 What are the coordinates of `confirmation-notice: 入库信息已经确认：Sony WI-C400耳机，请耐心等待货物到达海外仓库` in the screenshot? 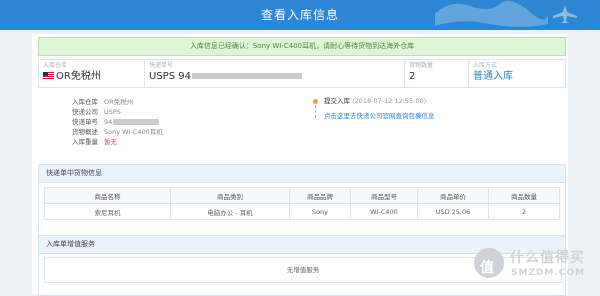 It's located at (302, 46).